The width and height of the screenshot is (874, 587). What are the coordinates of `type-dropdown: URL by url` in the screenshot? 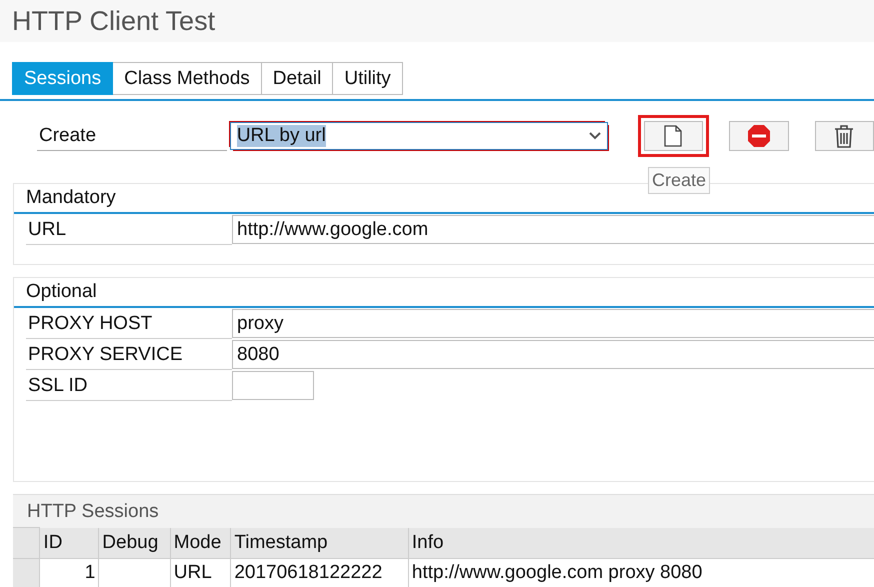 It's located at (419, 136).